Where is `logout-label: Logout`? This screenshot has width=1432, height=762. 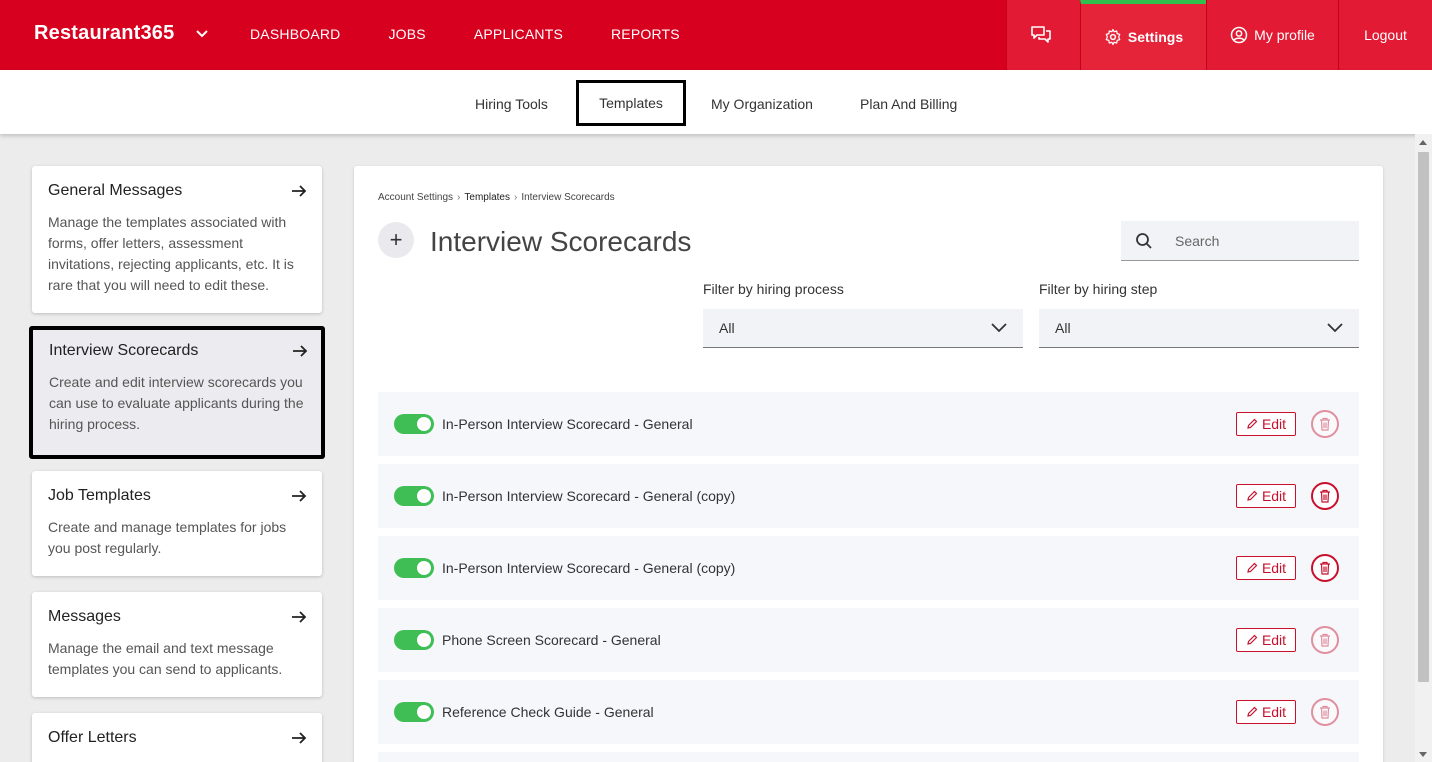 logout-label: Logout is located at coordinates (1385, 35).